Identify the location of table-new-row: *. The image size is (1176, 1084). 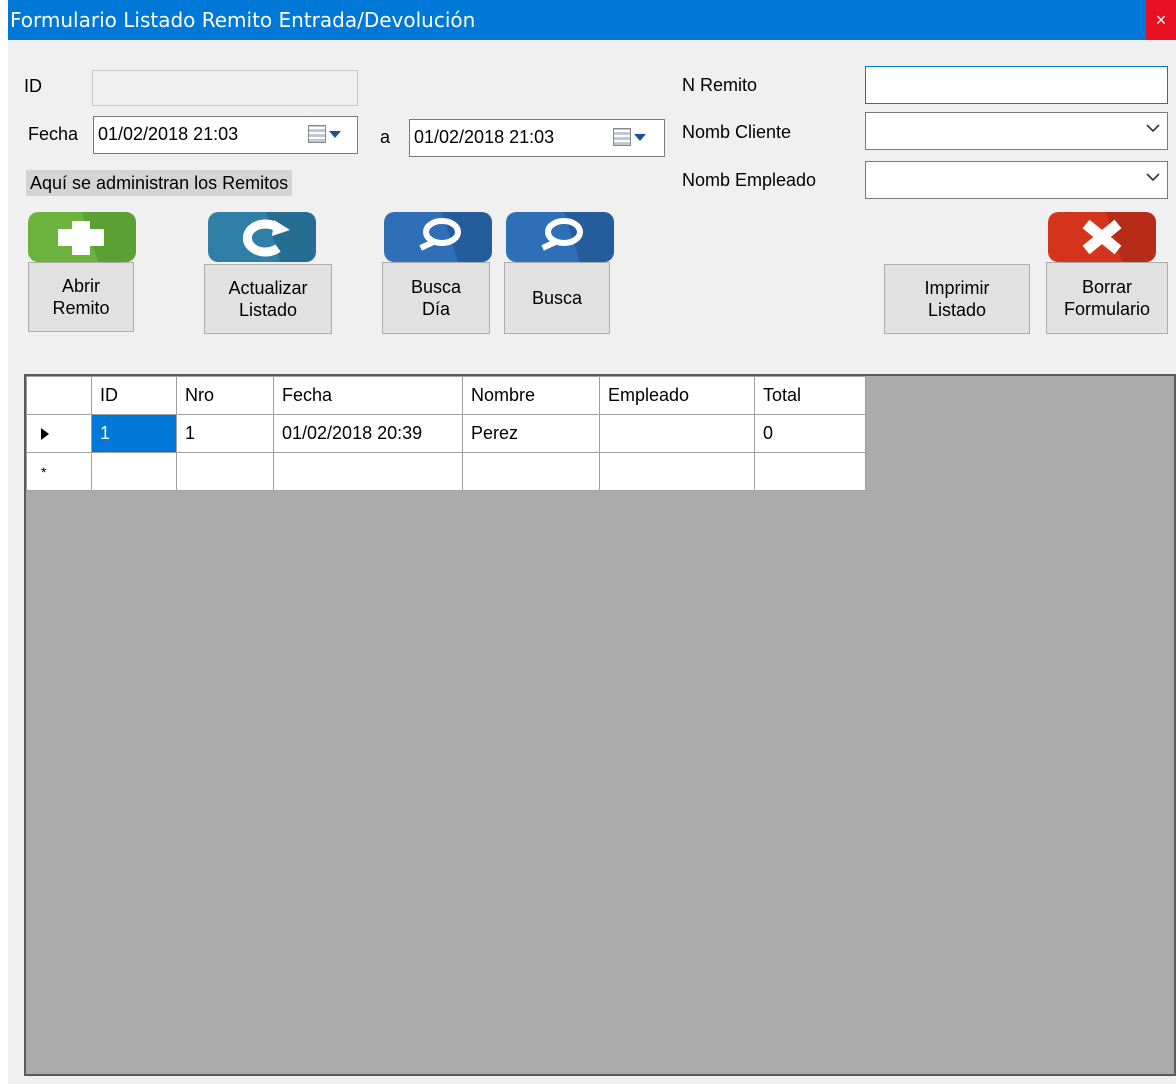
(446, 471).